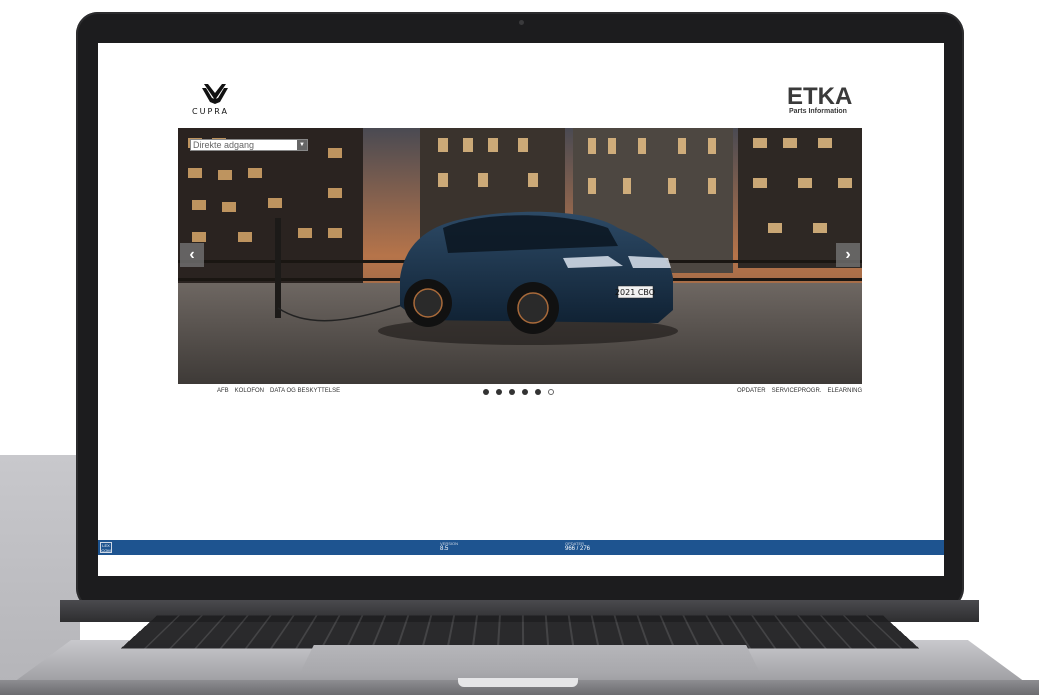 Image resolution: width=1039 pixels, height=695 pixels. What do you see at coordinates (797, 391) in the screenshot?
I see `link-serviceprogr: SERVICEPROGR.` at bounding box center [797, 391].